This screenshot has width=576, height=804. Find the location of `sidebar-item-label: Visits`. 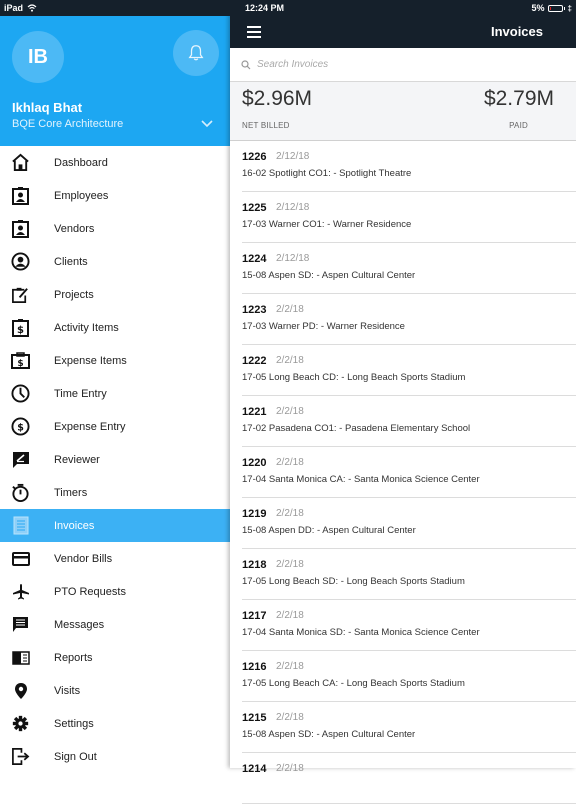

sidebar-item-label: Visits is located at coordinates (67, 690).